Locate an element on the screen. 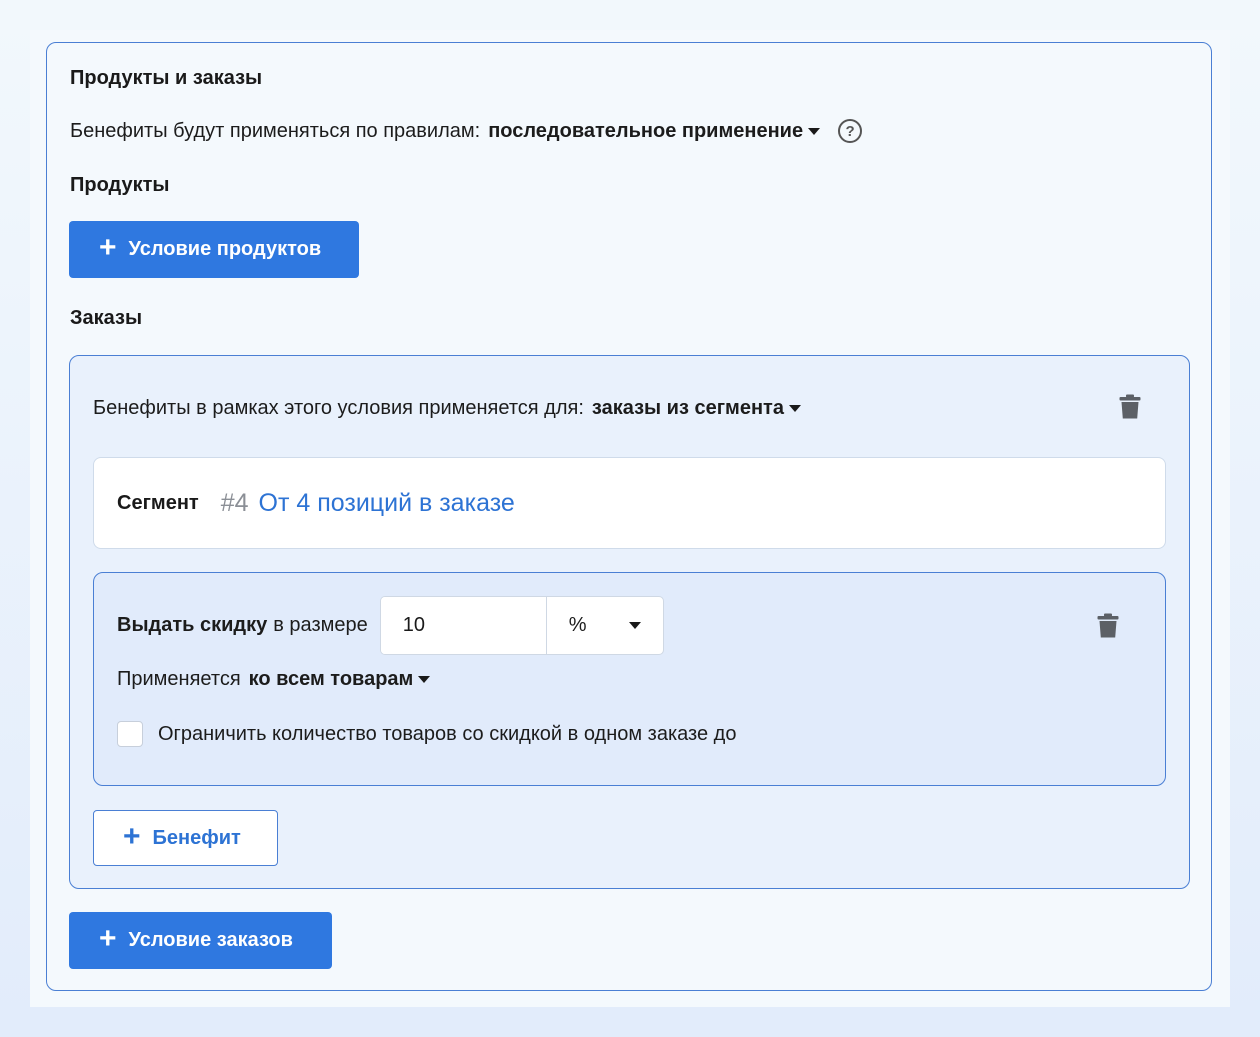 The width and height of the screenshot is (1260, 1037). discount-value-input is located at coordinates (463, 625).